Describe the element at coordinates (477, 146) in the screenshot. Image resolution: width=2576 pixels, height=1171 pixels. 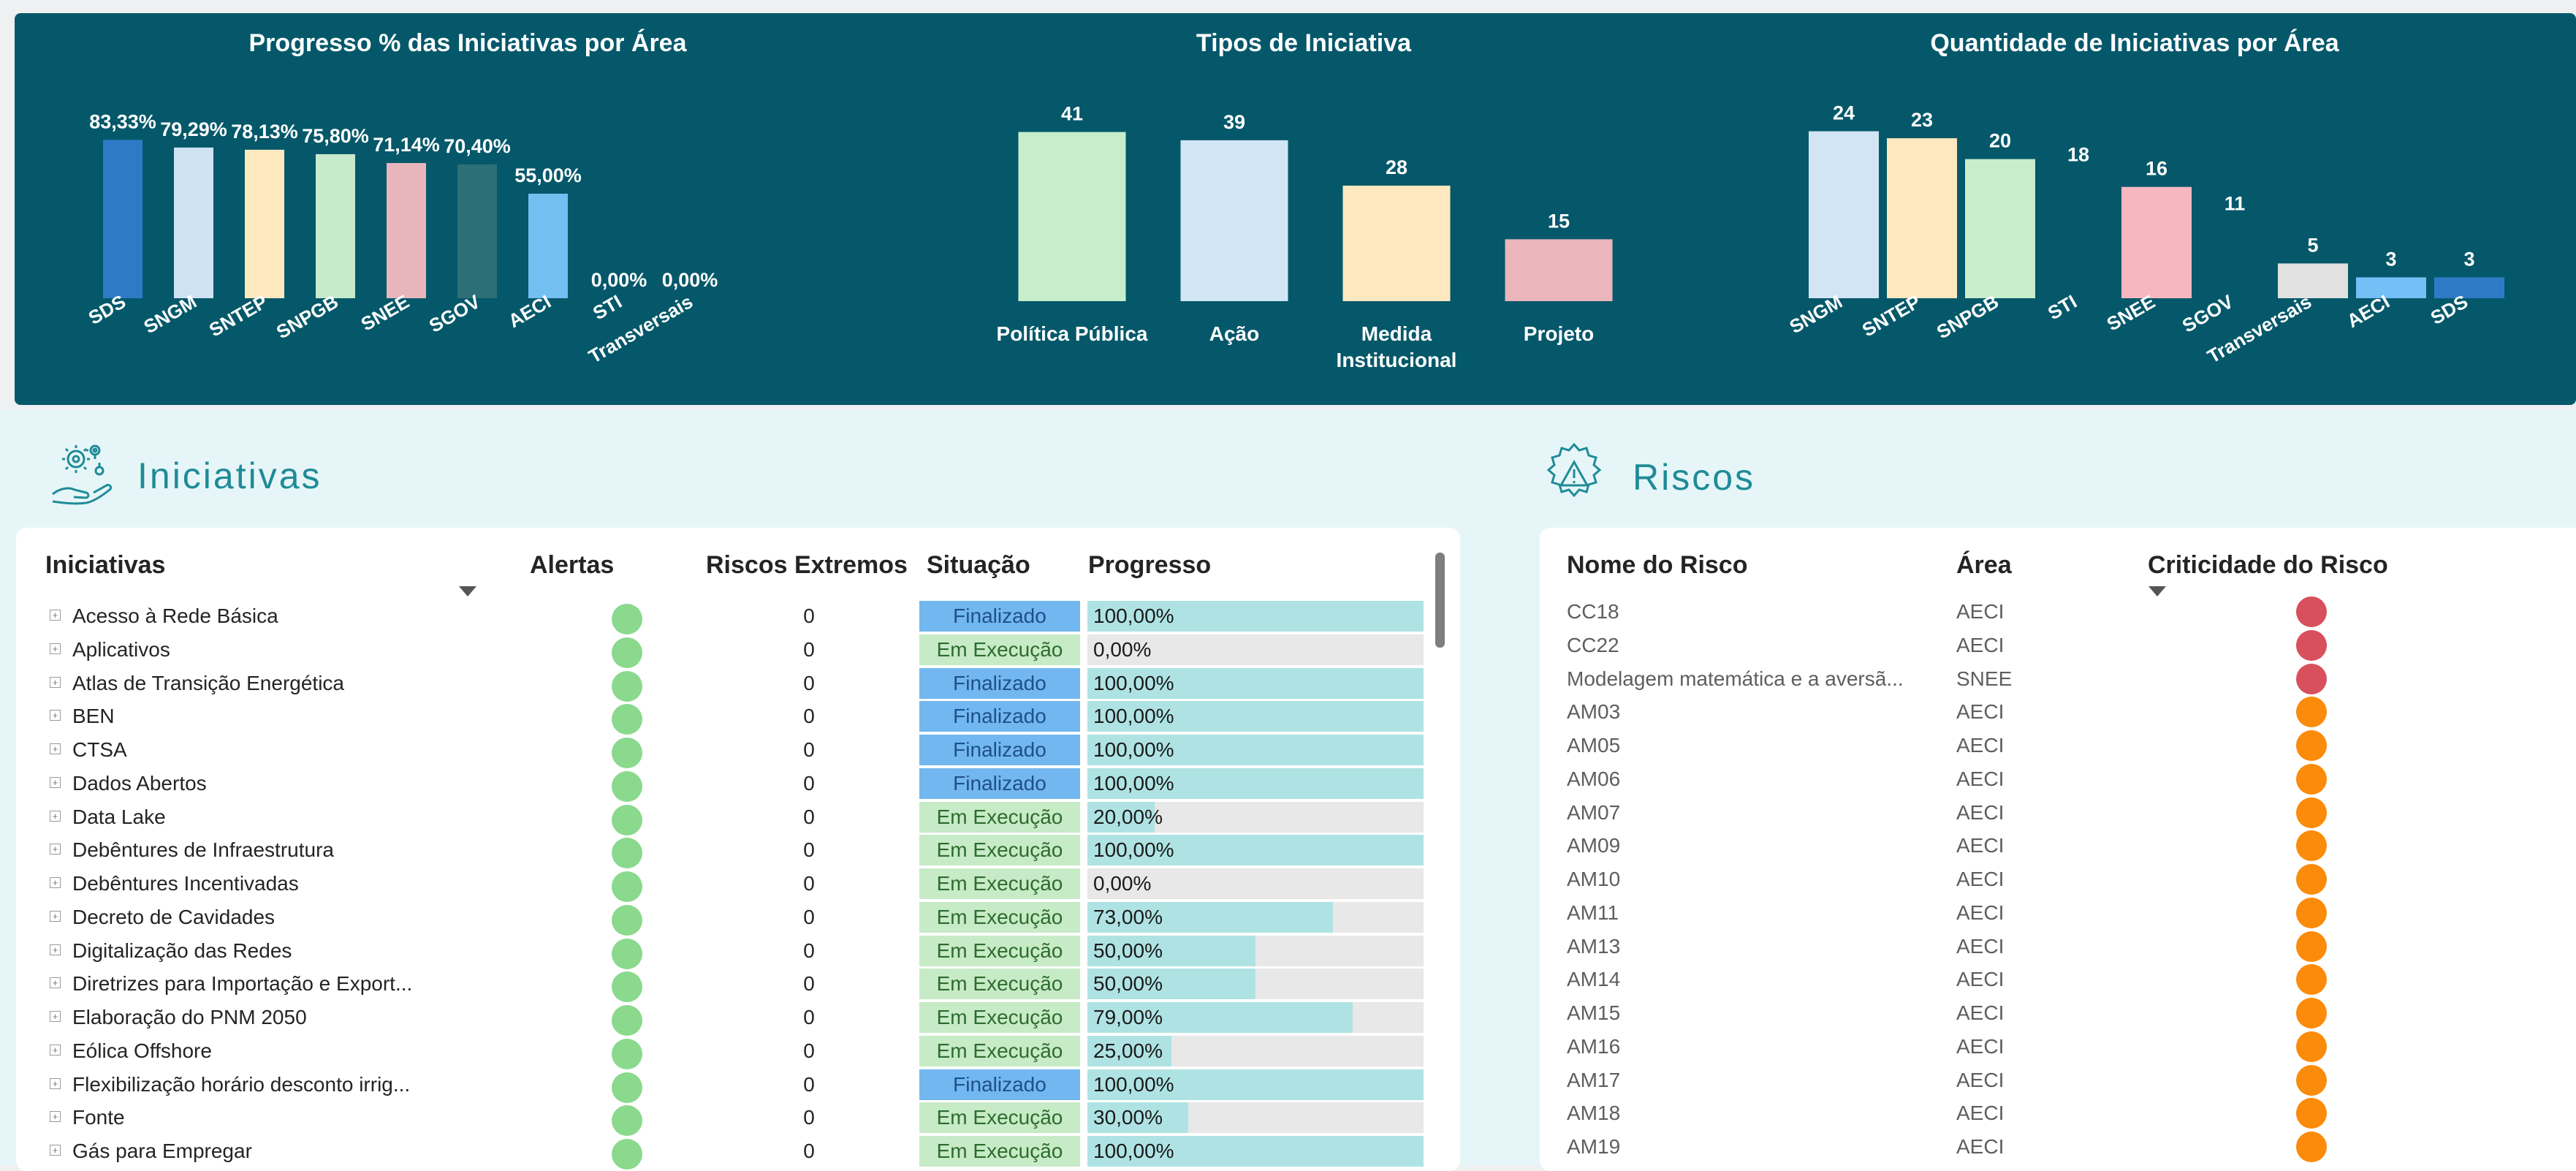
I see `data-label: 70,40%` at that location.